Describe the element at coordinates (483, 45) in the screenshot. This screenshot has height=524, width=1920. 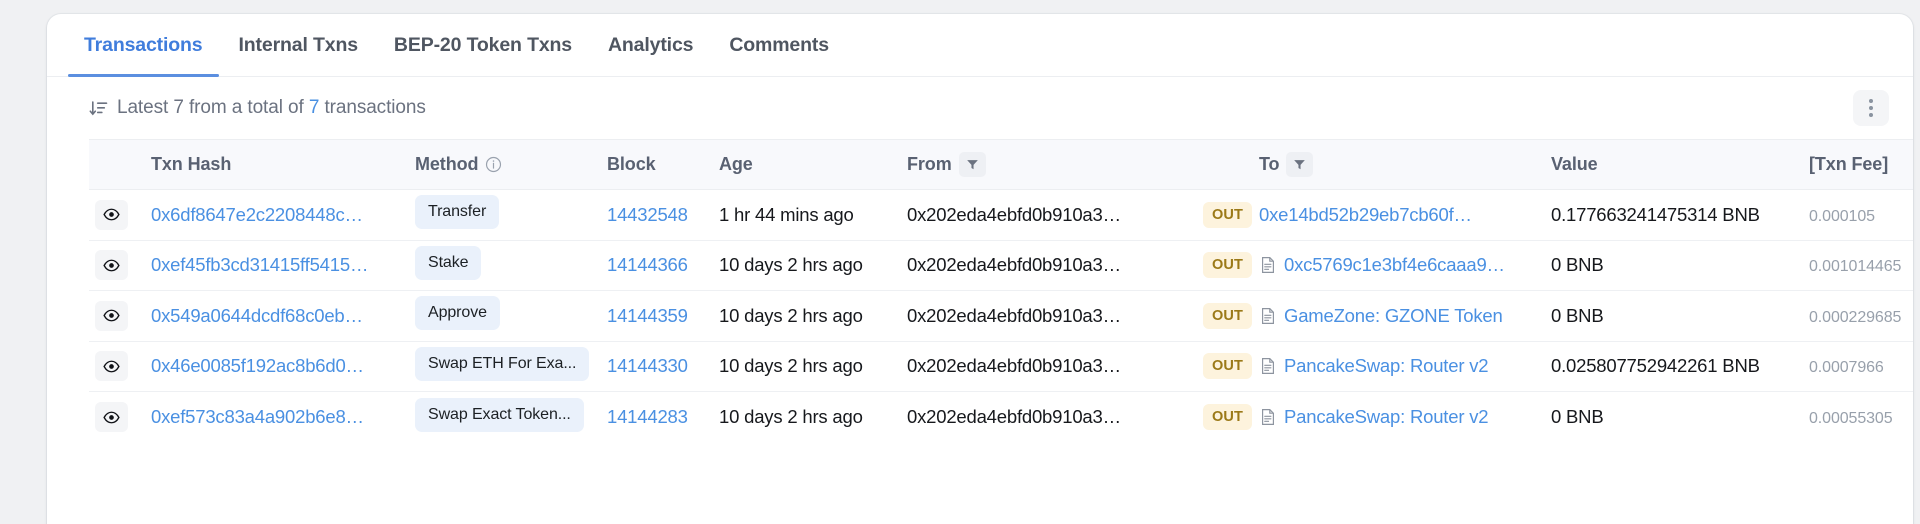
I see `tab-bep20-token-txns: BEP-20 Token Txns` at that location.